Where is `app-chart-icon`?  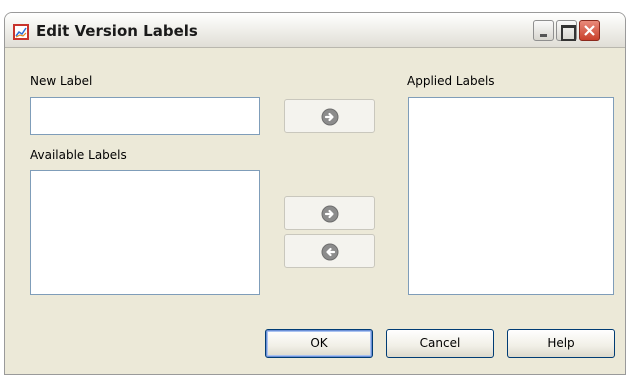
app-chart-icon is located at coordinates (21, 32).